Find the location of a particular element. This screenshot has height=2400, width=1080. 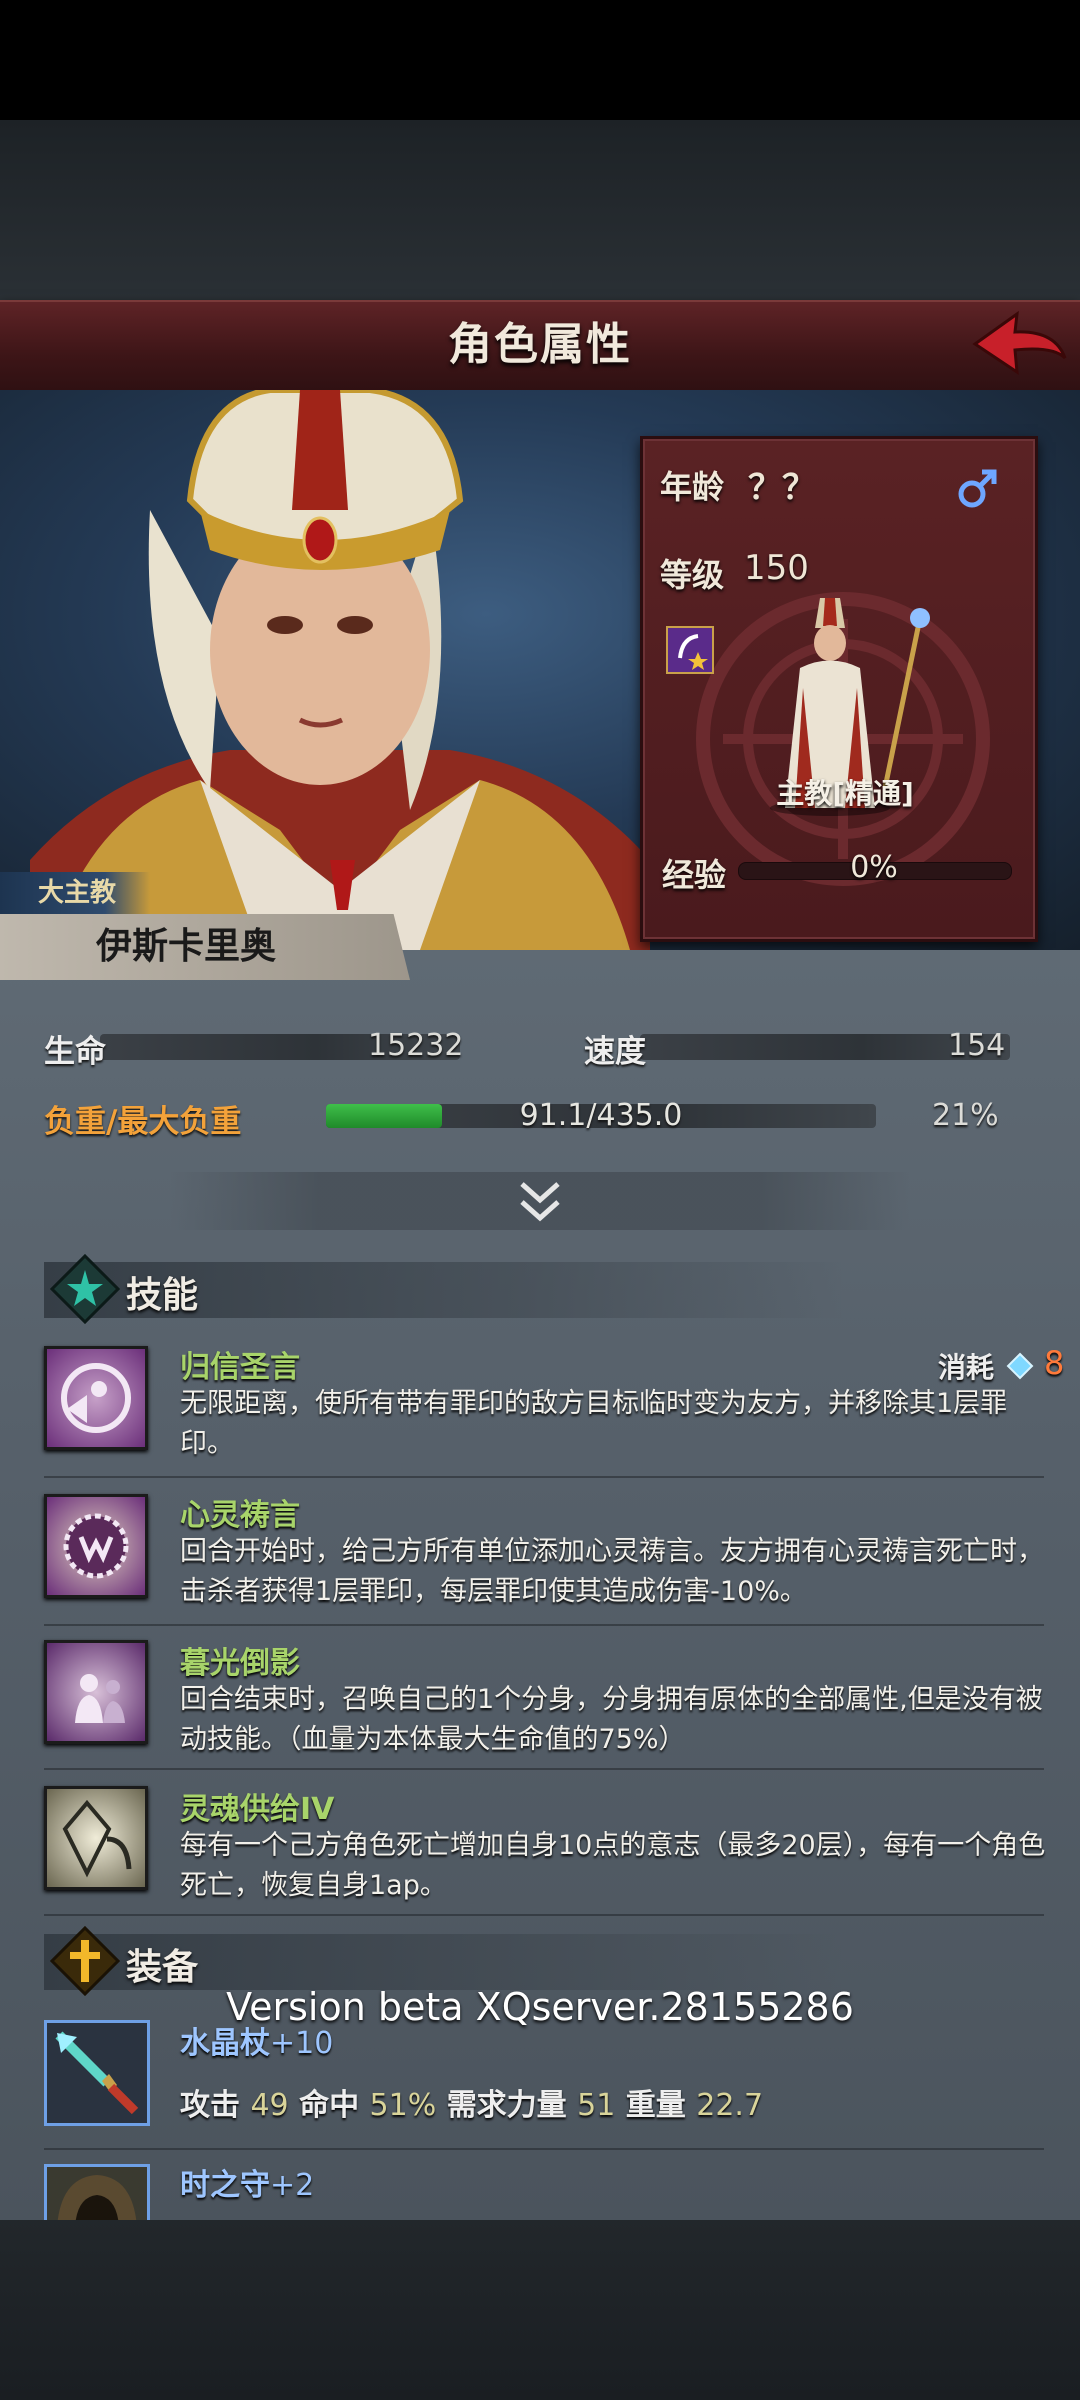

character-portrait is located at coordinates (340, 668).